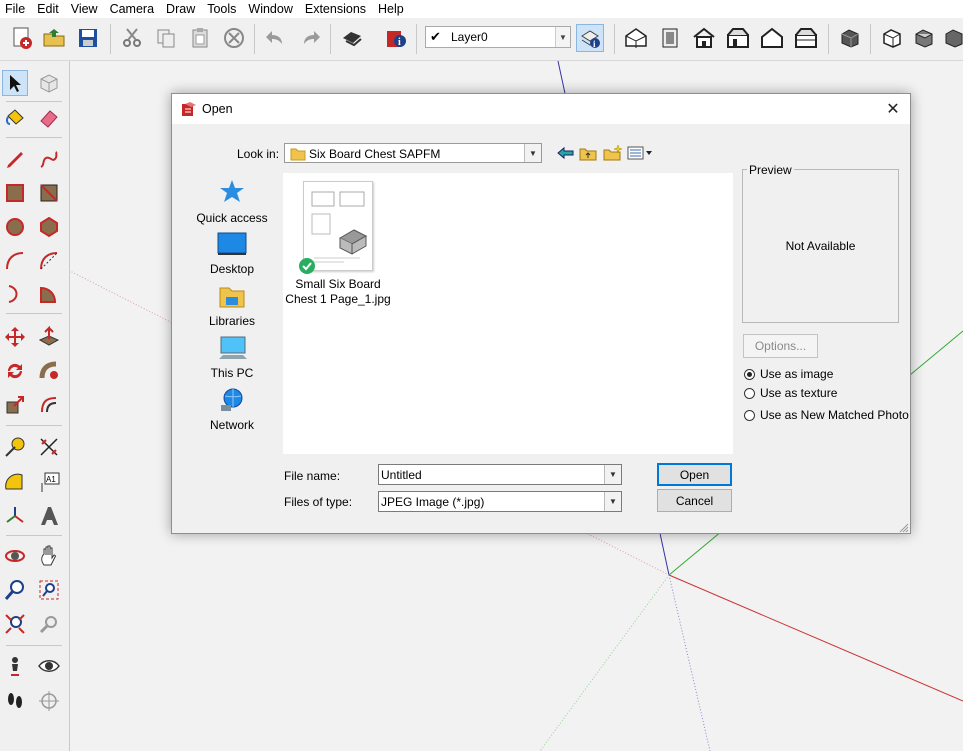 This screenshot has height=751, width=963. Describe the element at coordinates (352, 38) in the screenshot. I see `print-icon` at that location.